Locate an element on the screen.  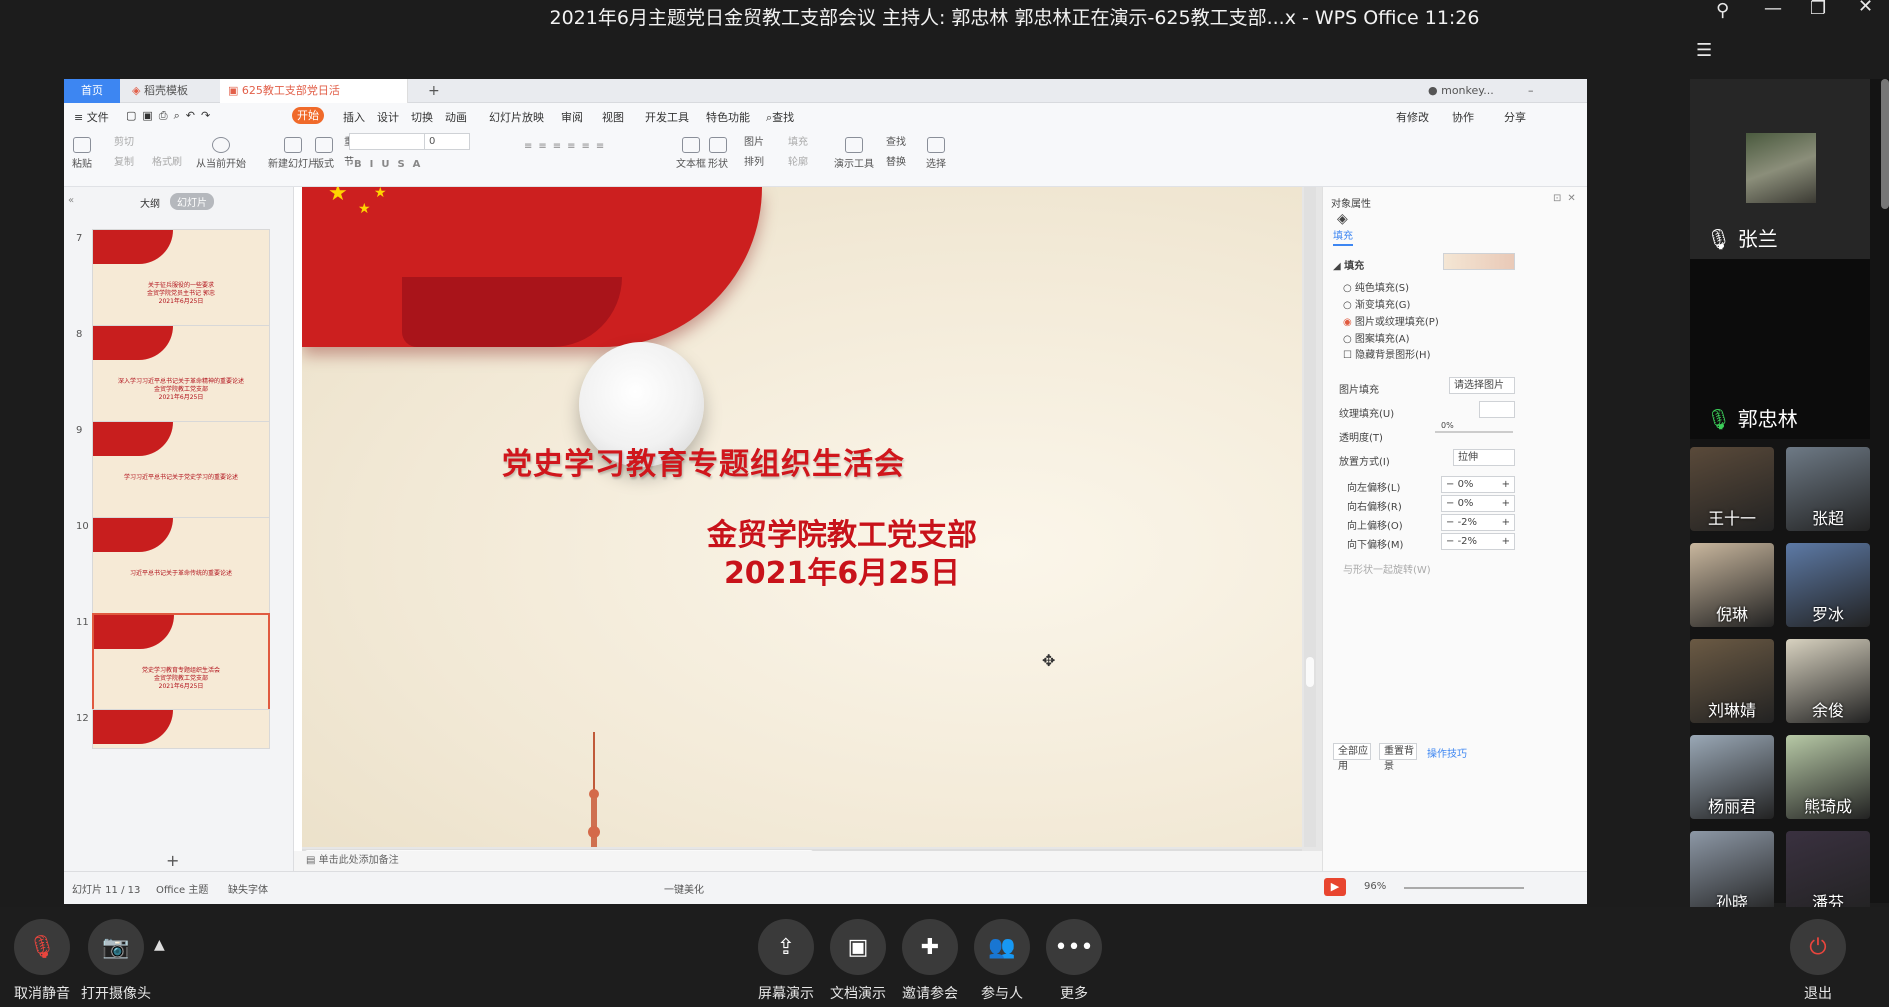
camera-options-caret-icon: ▲ is located at coordinates (159, 945).